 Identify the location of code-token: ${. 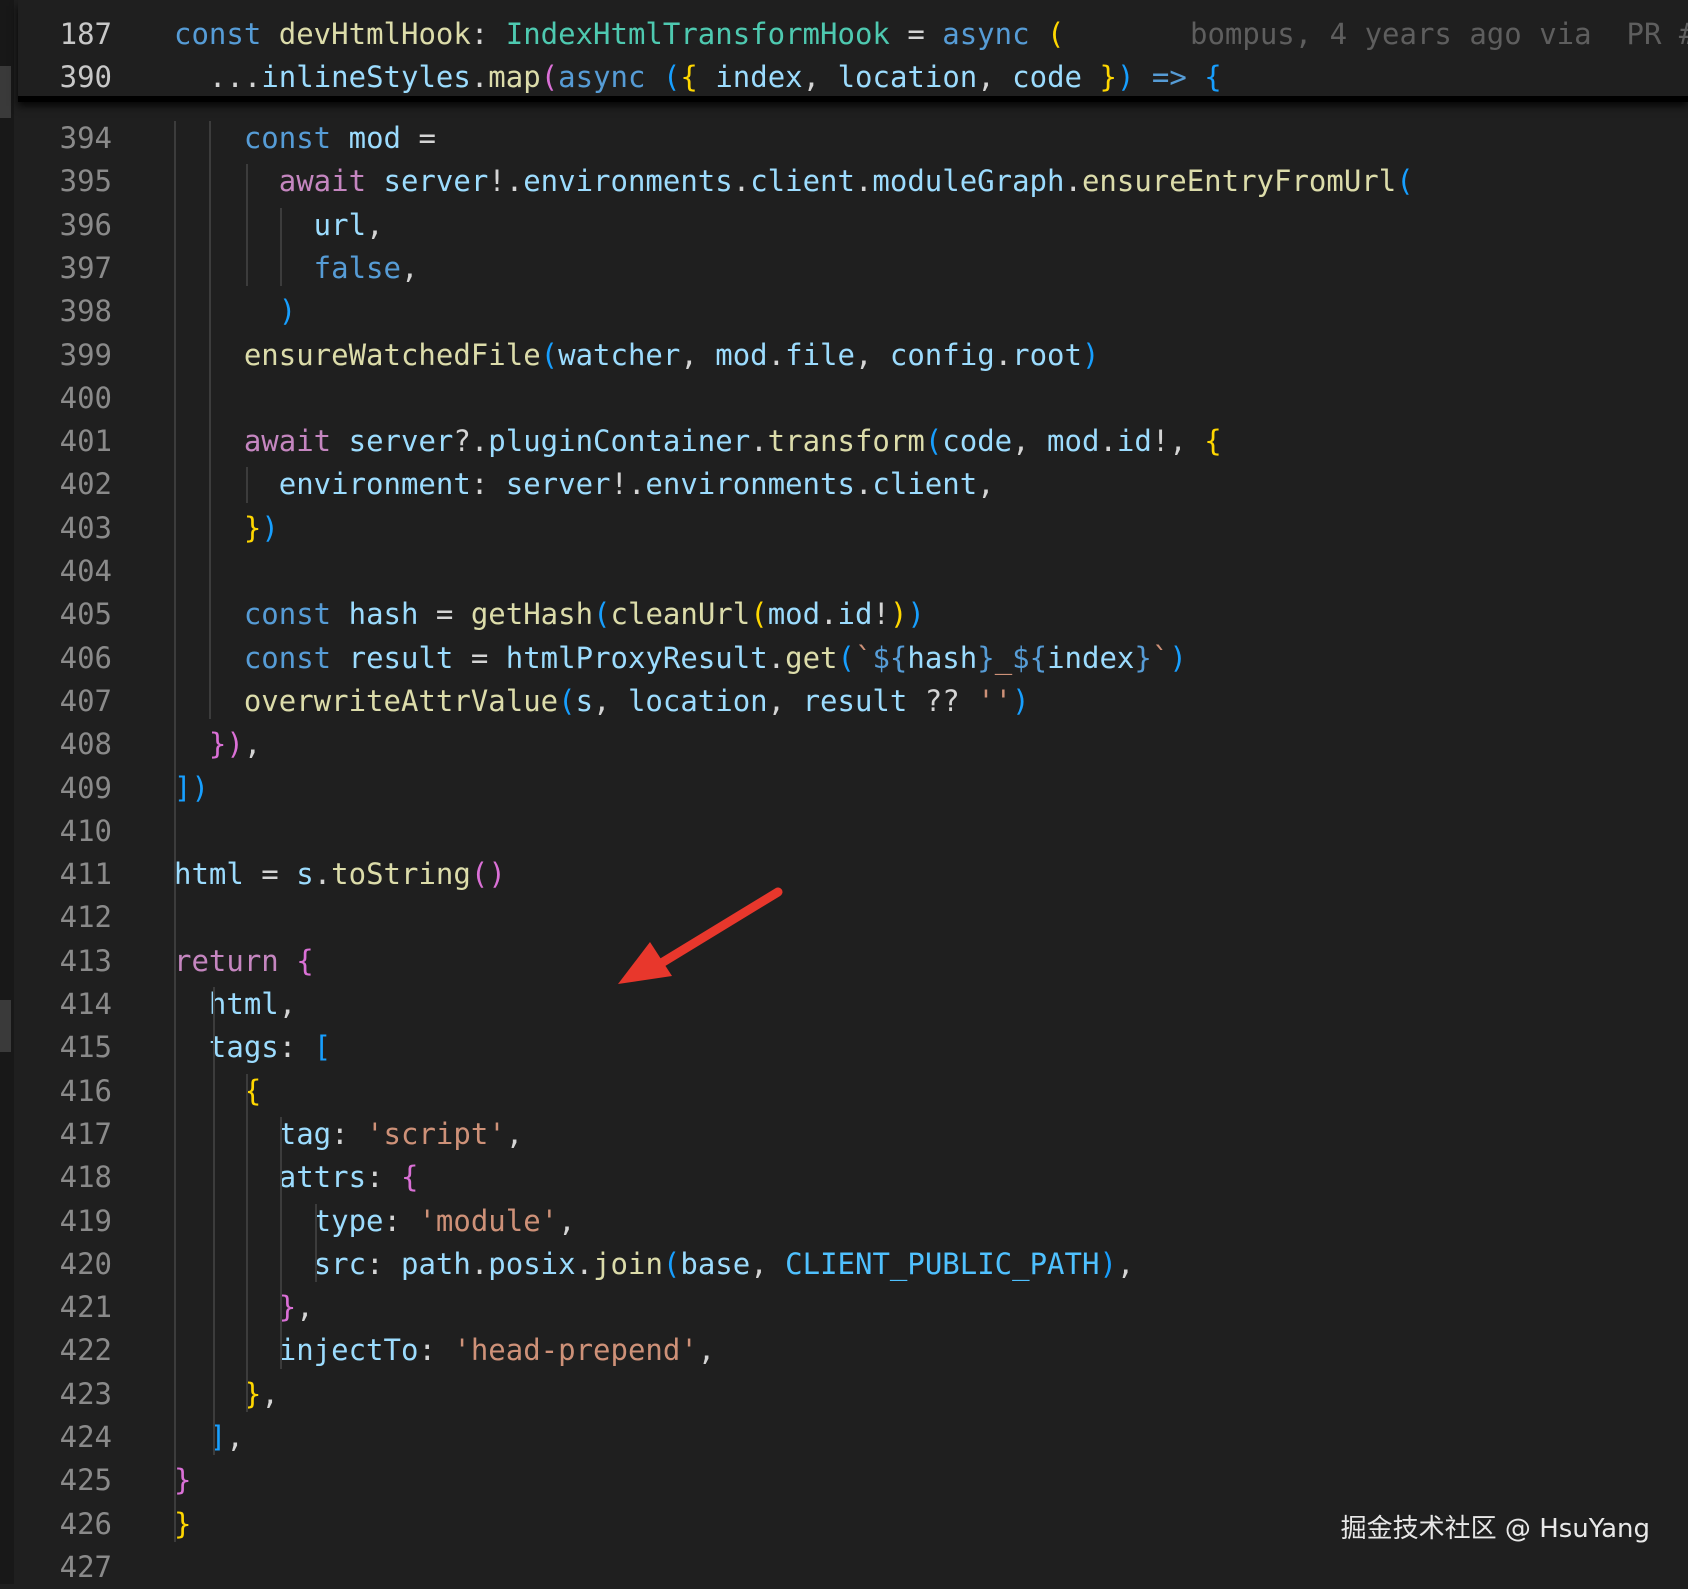
(890, 657).